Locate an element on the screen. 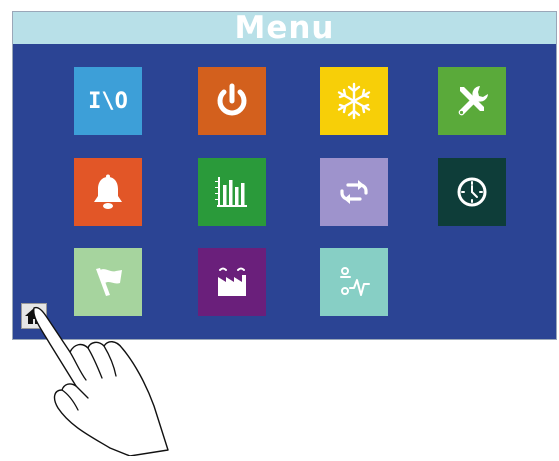 The width and height of the screenshot is (559, 461). power-tile is located at coordinates (232, 101).